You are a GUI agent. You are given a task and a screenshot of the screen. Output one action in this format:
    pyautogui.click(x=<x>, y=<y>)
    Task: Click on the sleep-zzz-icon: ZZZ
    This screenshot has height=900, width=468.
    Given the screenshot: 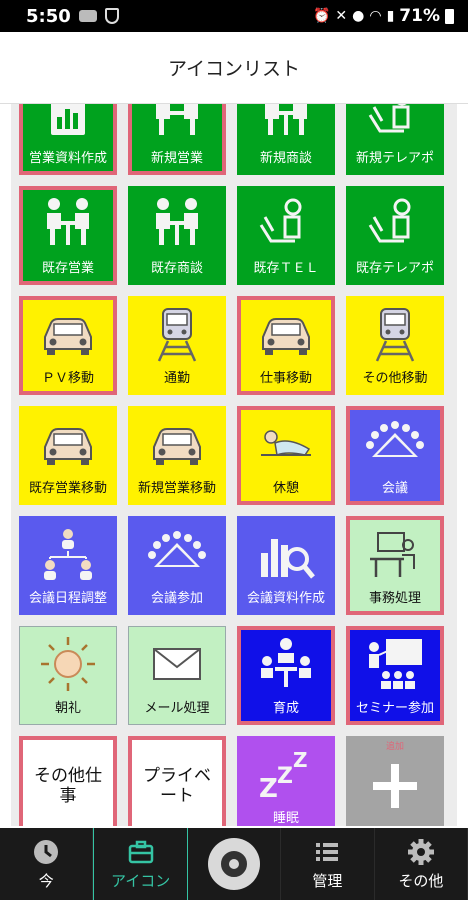 What is the action you would take?
    pyautogui.click(x=286, y=773)
    